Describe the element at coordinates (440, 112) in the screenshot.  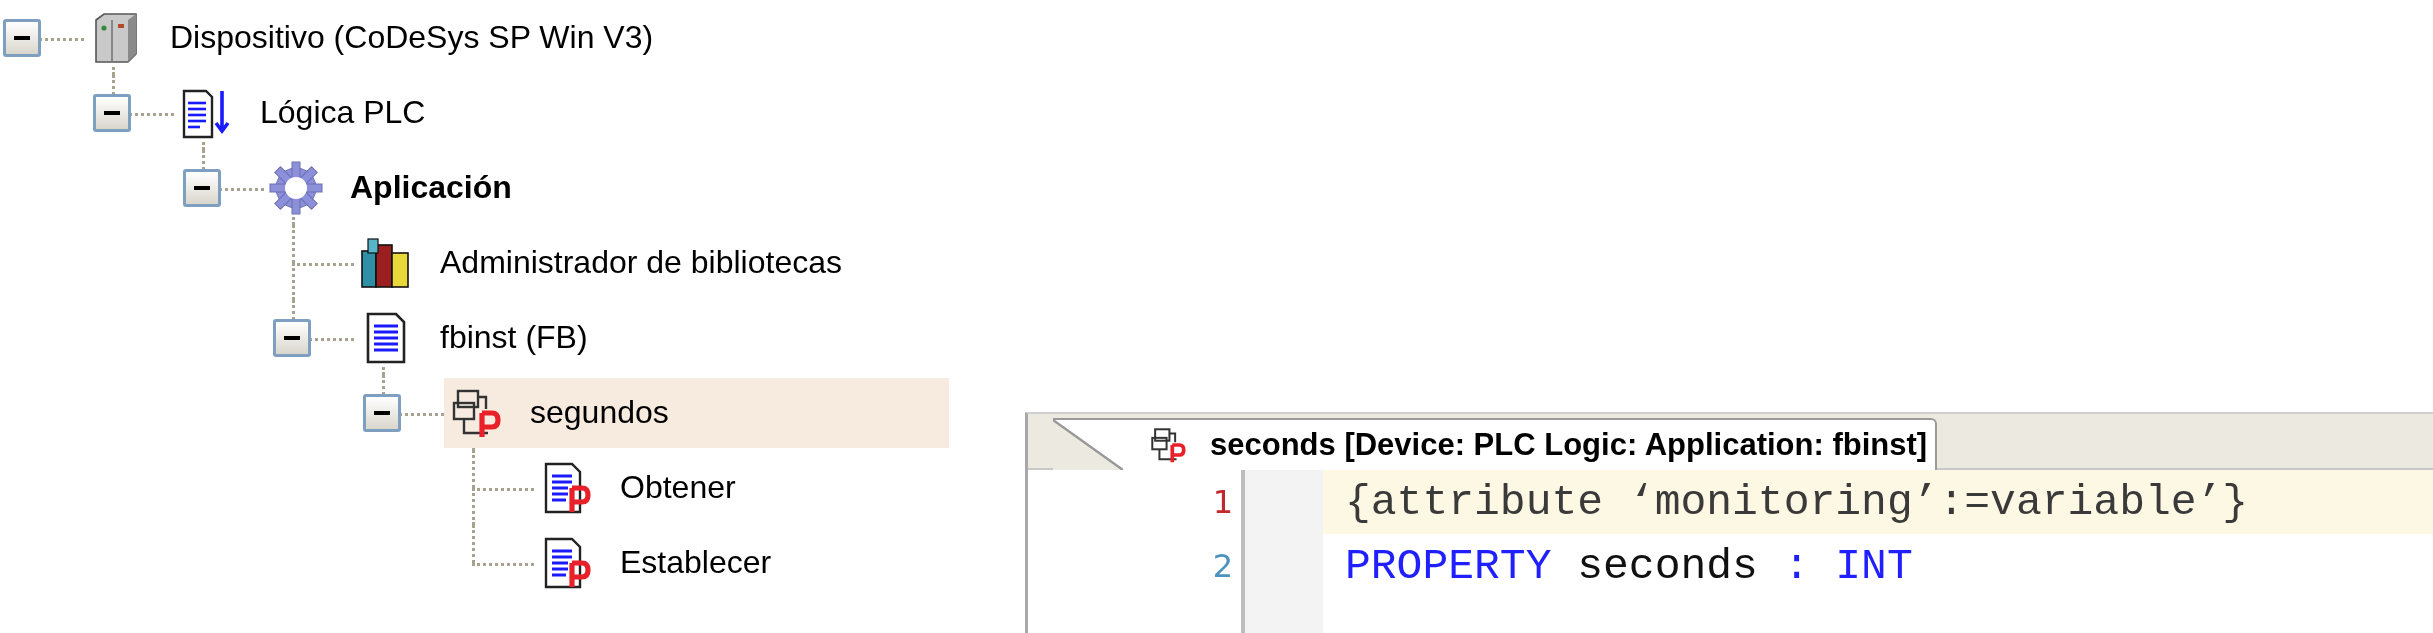
I see `tree-item: Lógica PLC` at that location.